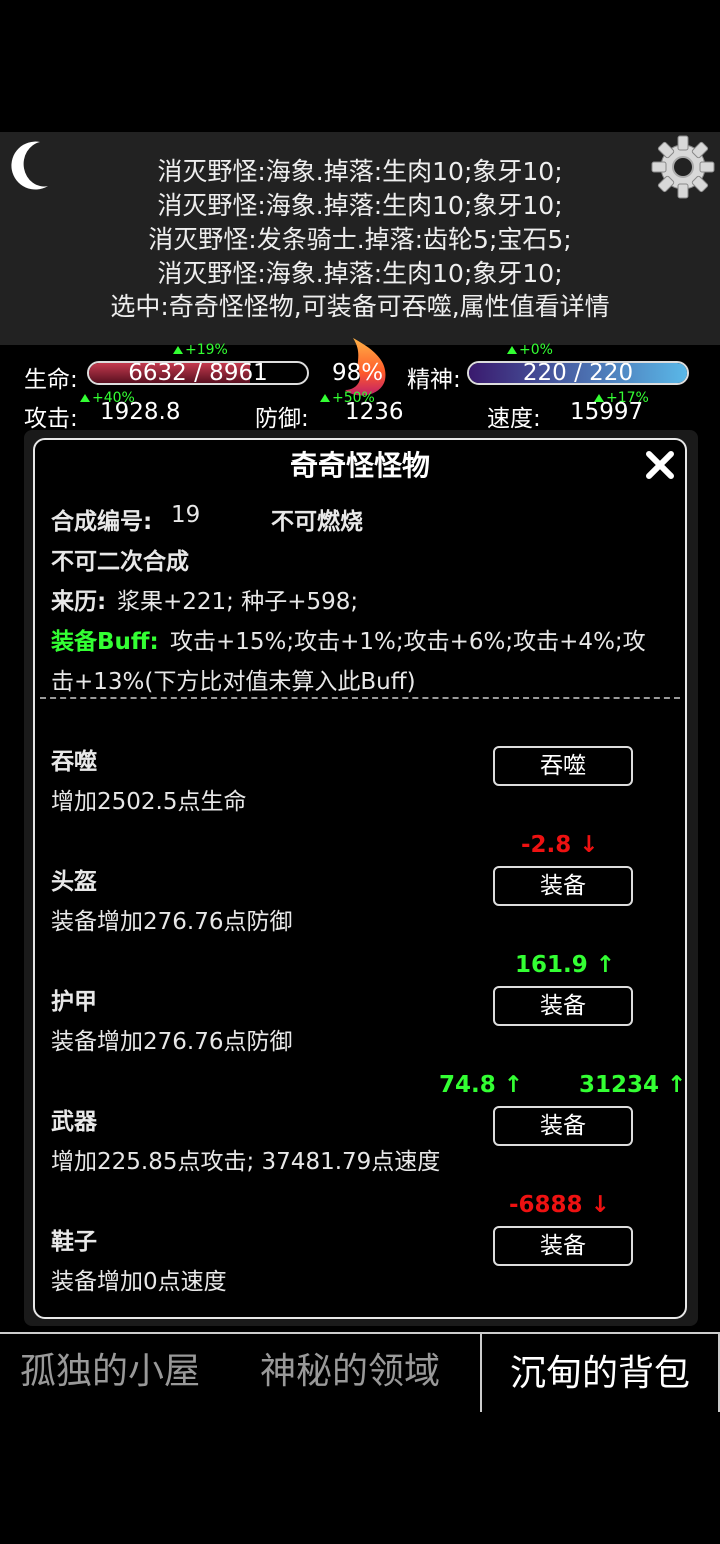 This screenshot has width=720, height=1544. I want to click on gear-icon, so click(683, 167).